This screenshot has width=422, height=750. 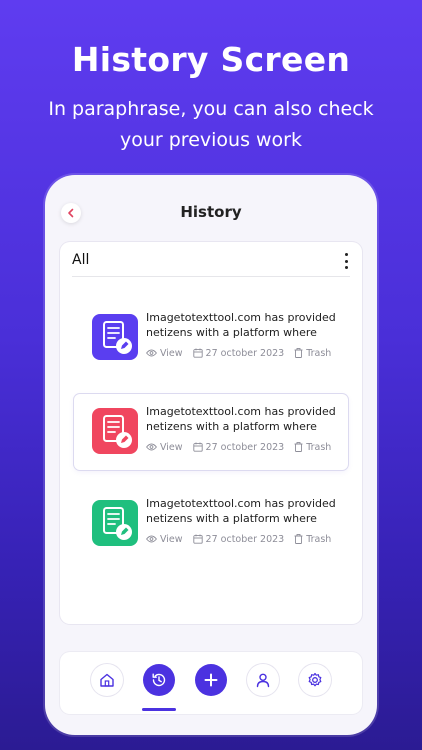 I want to click on filter-dropdown: All, so click(x=80, y=260).